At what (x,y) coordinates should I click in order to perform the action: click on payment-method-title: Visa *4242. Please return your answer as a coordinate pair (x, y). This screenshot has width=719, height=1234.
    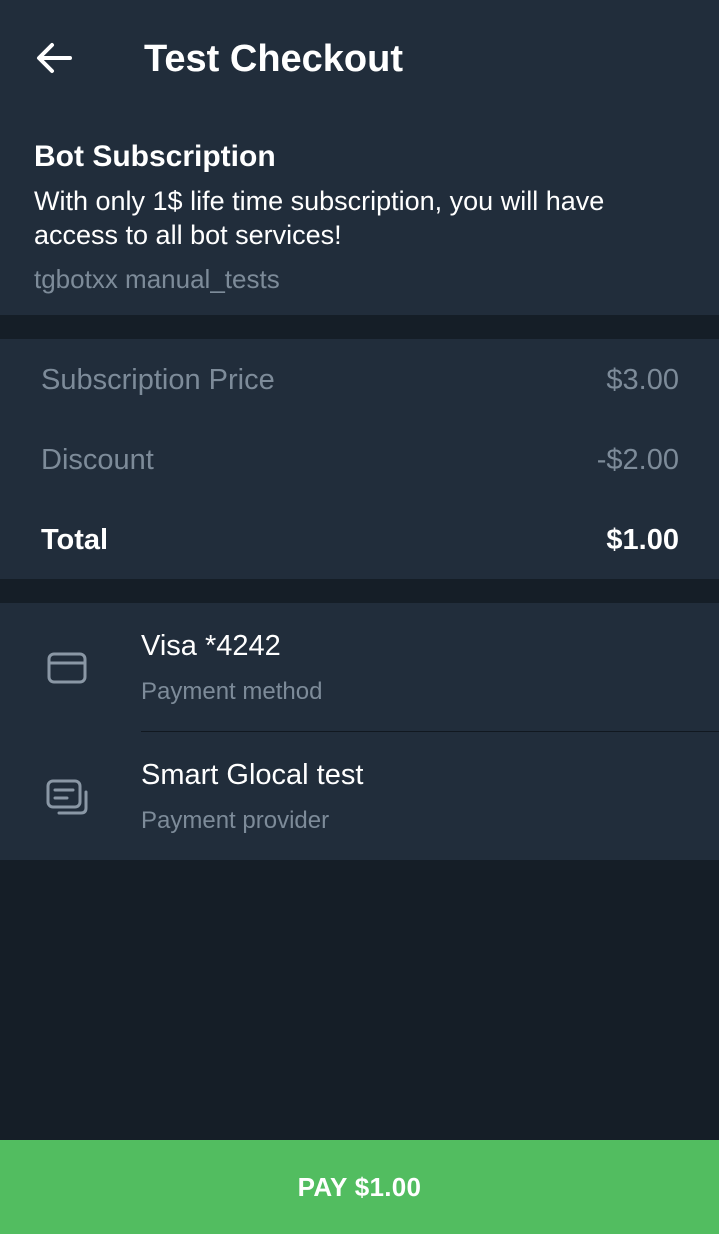
    Looking at the image, I should click on (211, 646).